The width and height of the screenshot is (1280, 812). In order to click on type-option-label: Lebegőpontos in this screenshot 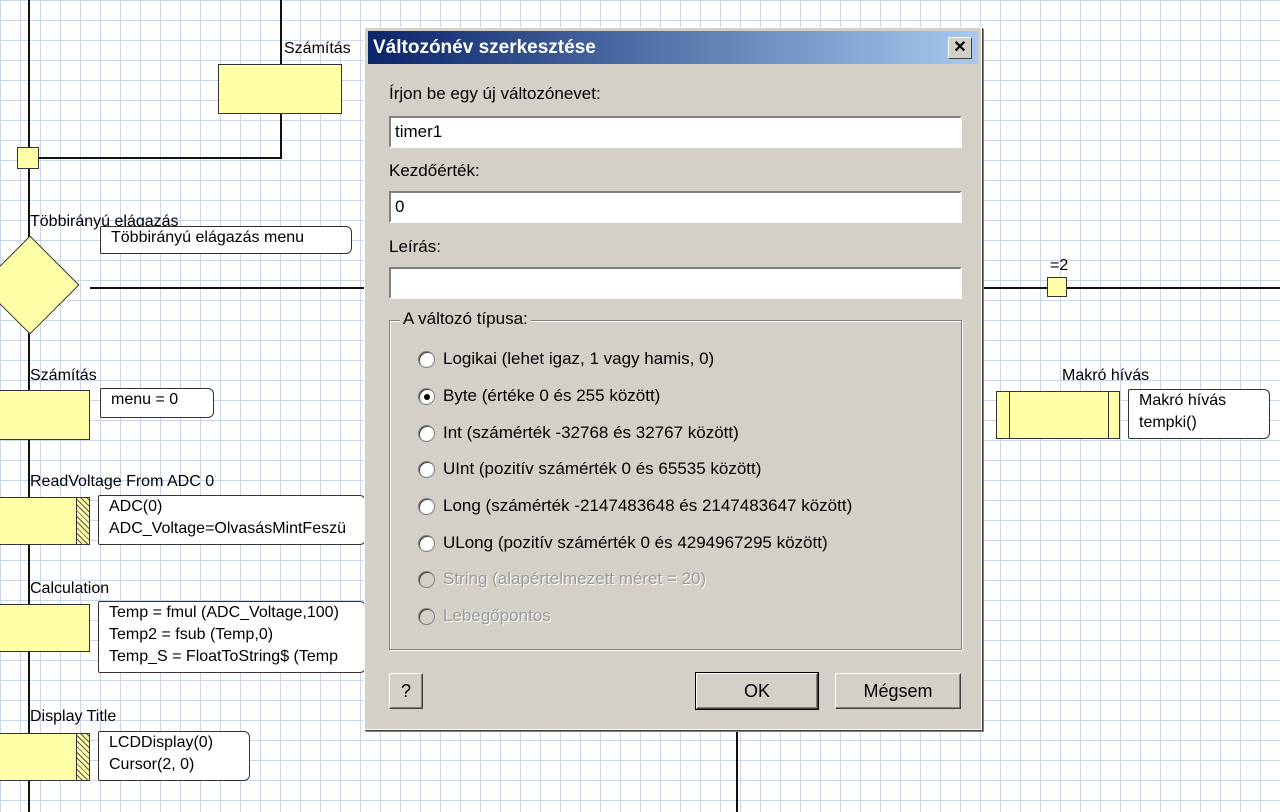, I will do `click(497, 615)`.